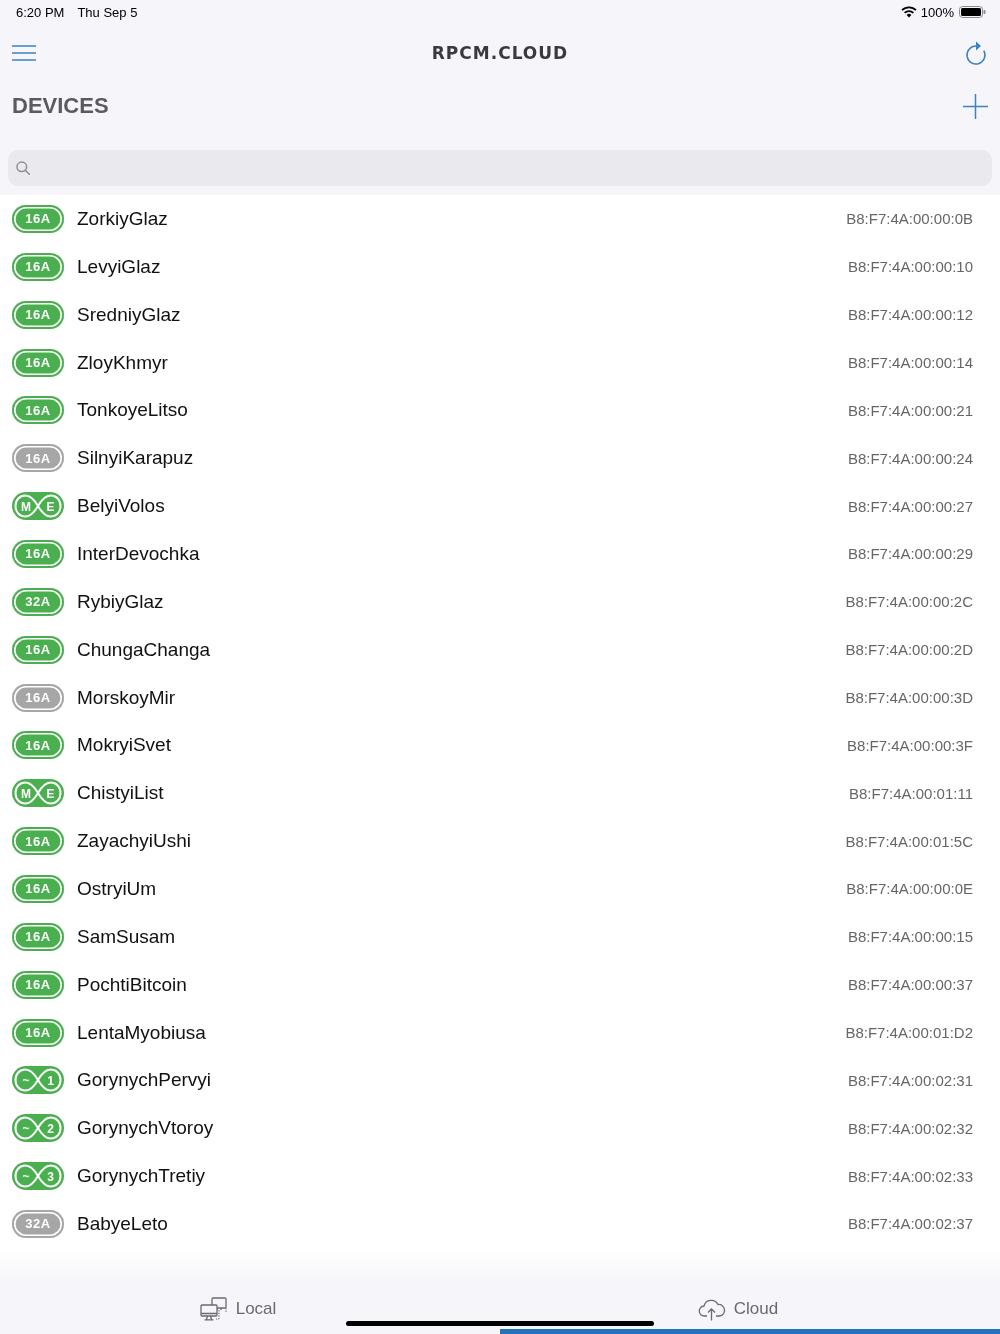  What do you see at coordinates (144, 1080) in the screenshot?
I see `device-name: GorynychPervyi` at bounding box center [144, 1080].